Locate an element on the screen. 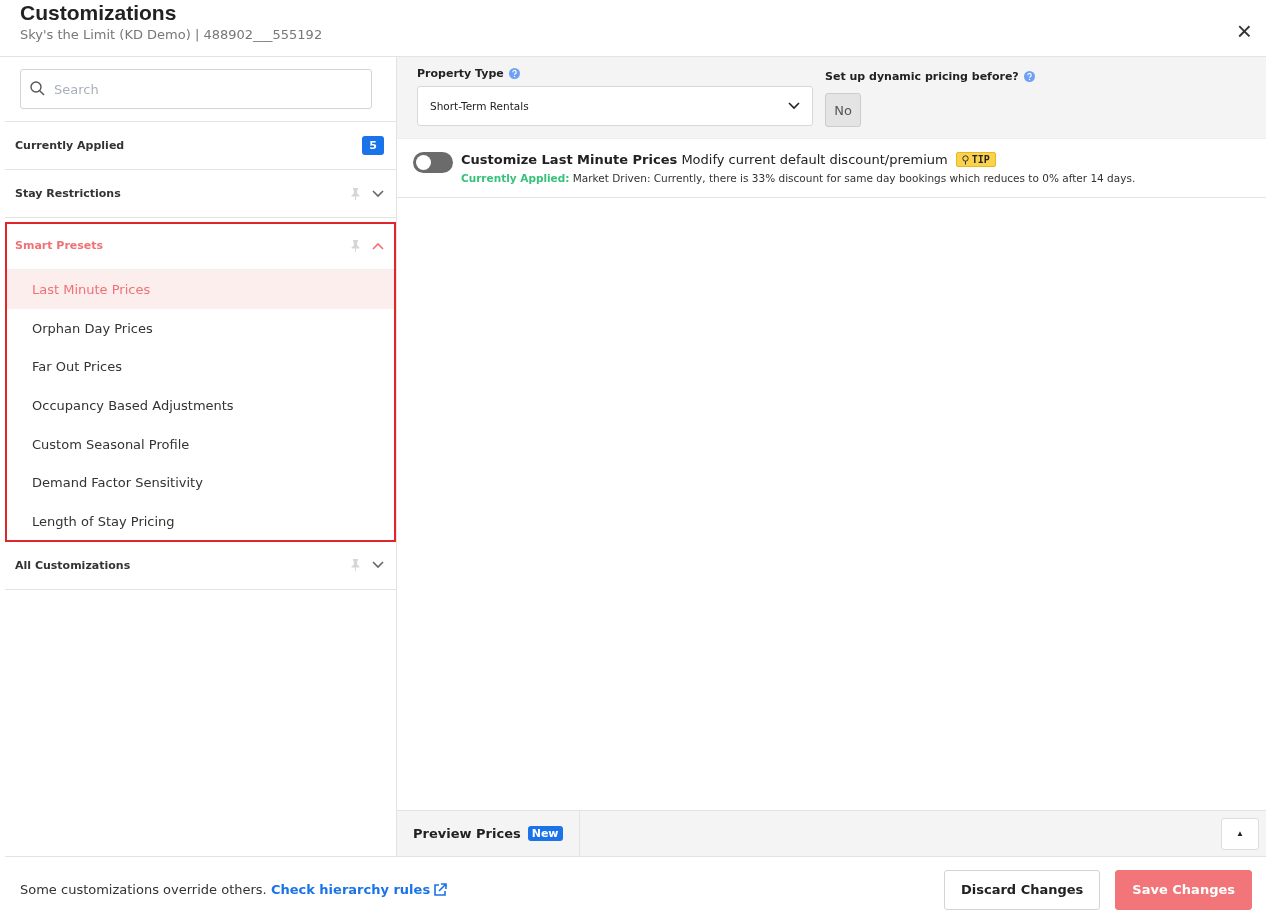 The height and width of the screenshot is (921, 1266). footer-note: Some customizations override others. Check hierarchy rules is located at coordinates (234, 889).